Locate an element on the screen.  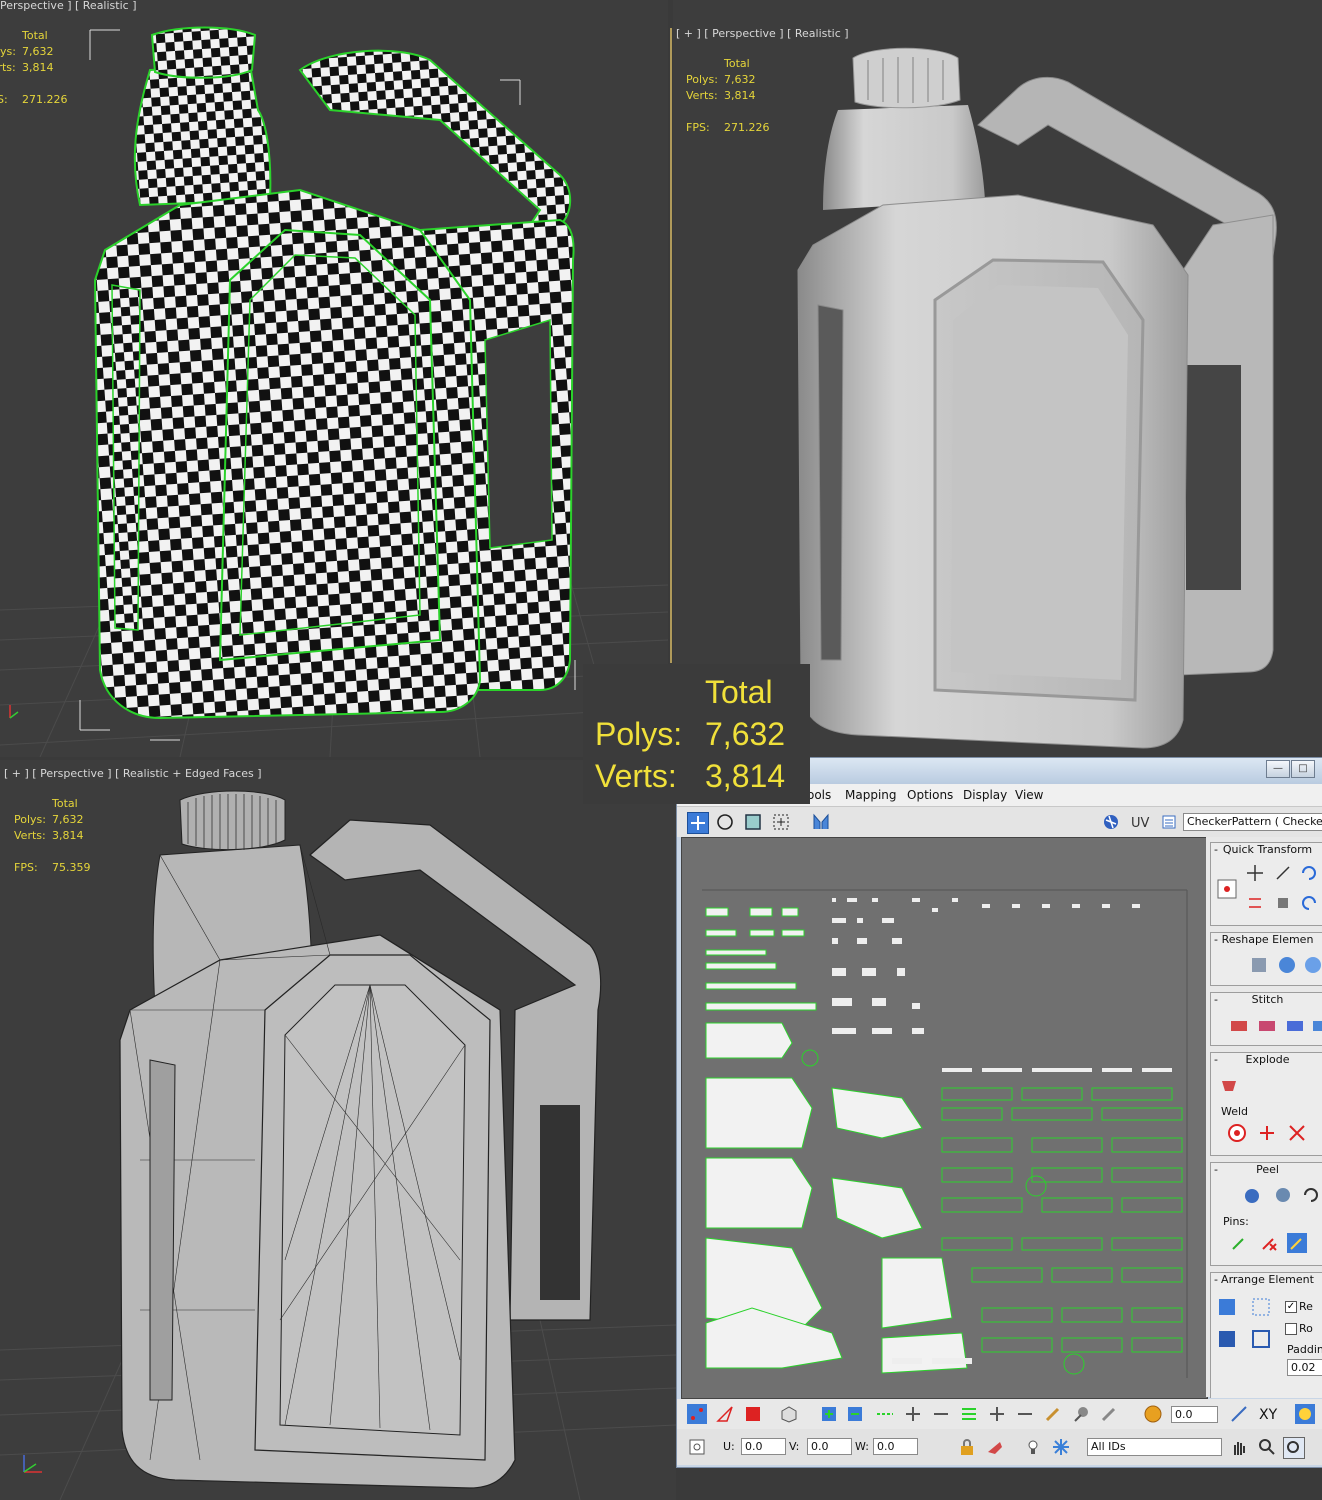
viewport-divider is located at coordinates (671, 345).